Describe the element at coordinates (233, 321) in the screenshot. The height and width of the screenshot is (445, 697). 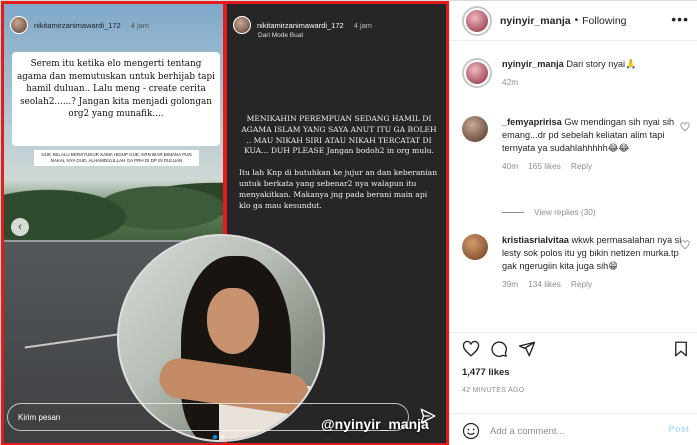
I see `portrait-face` at that location.